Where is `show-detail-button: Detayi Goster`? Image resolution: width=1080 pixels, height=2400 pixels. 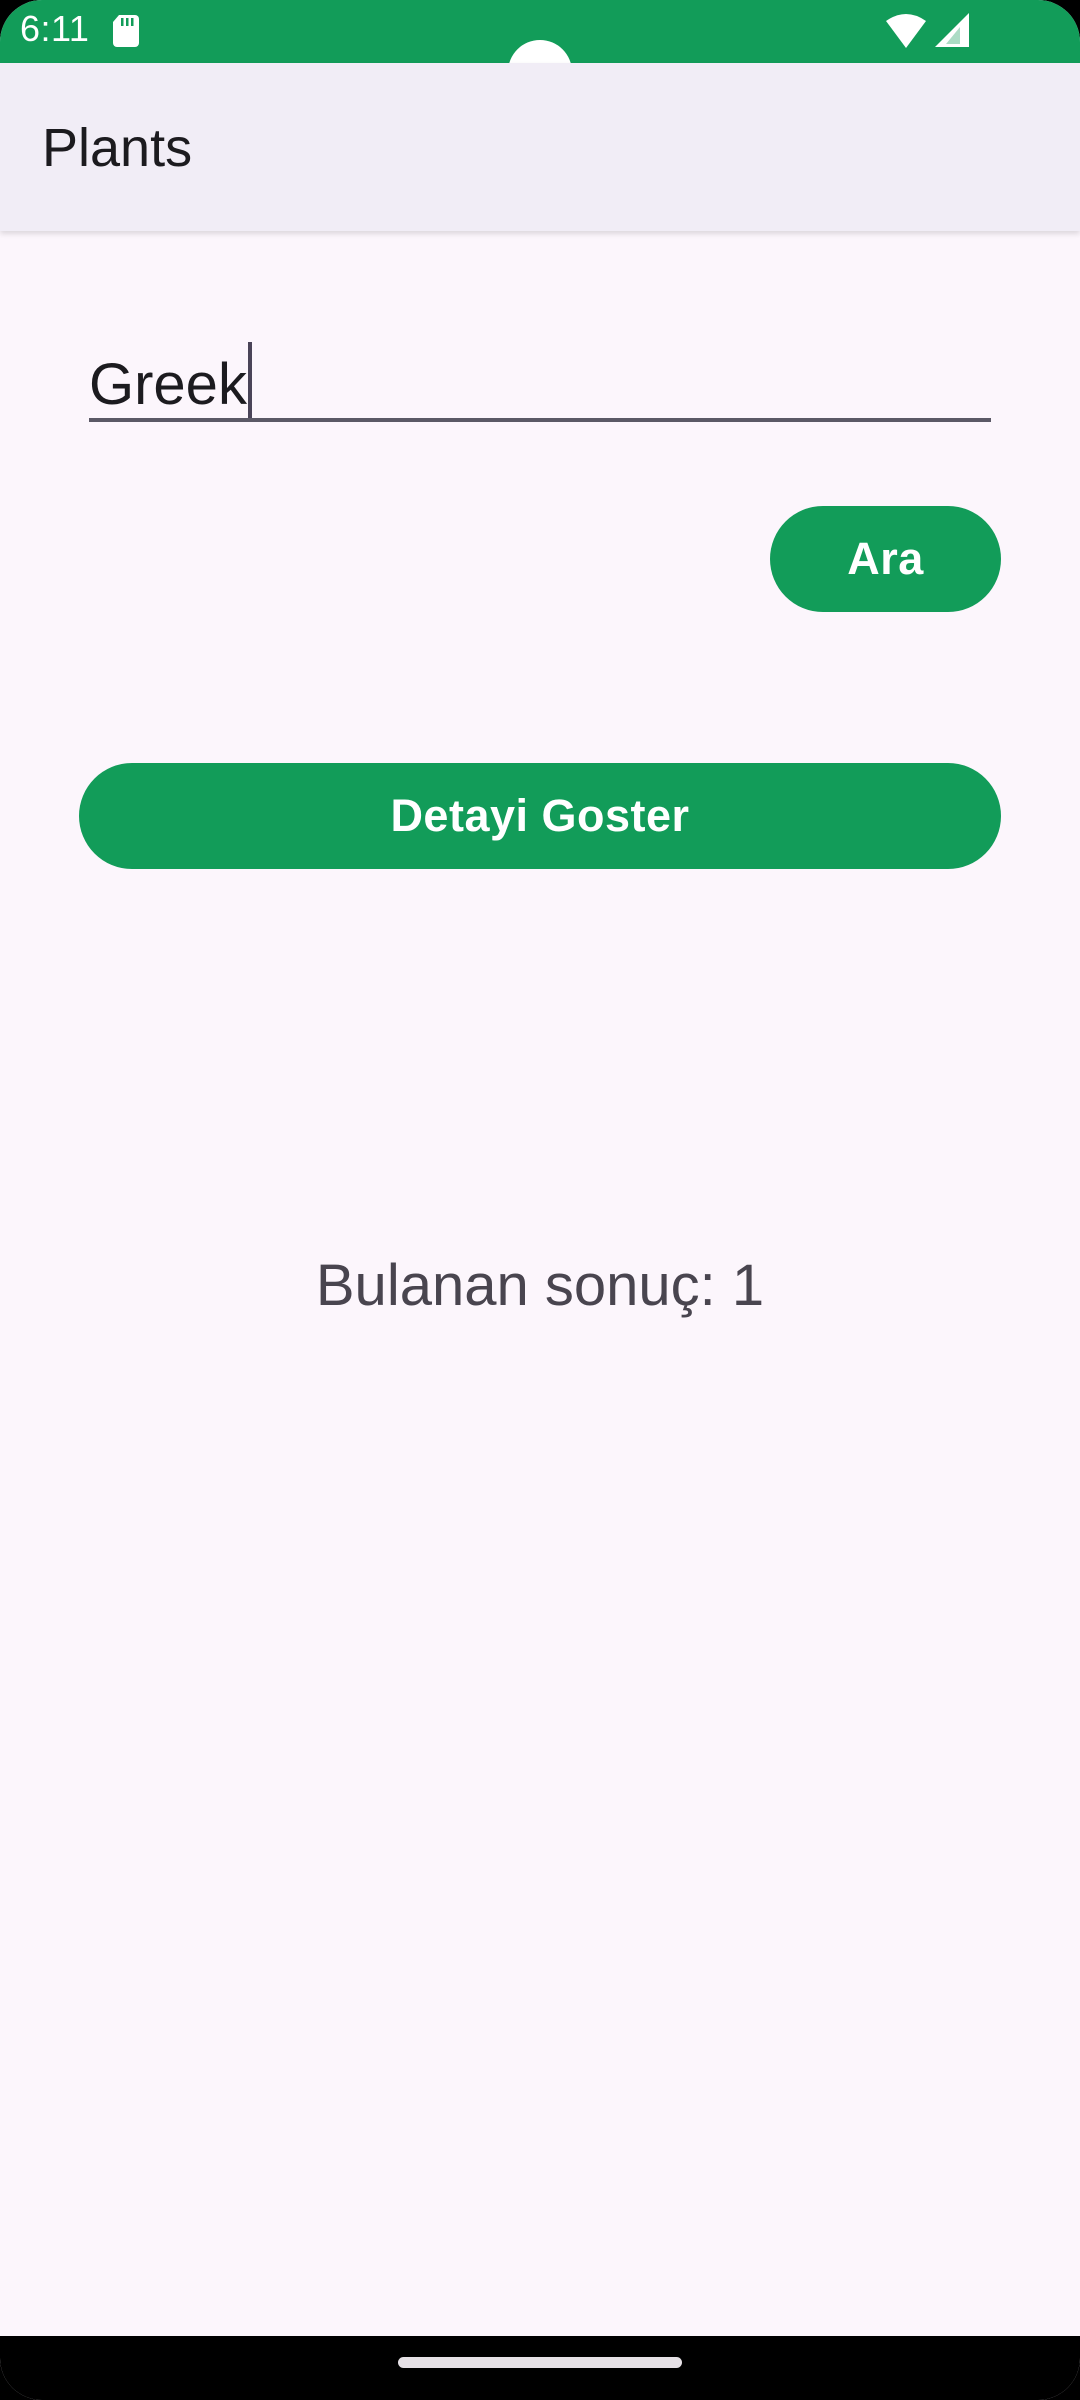 show-detail-button: Detayi Goster is located at coordinates (540, 816).